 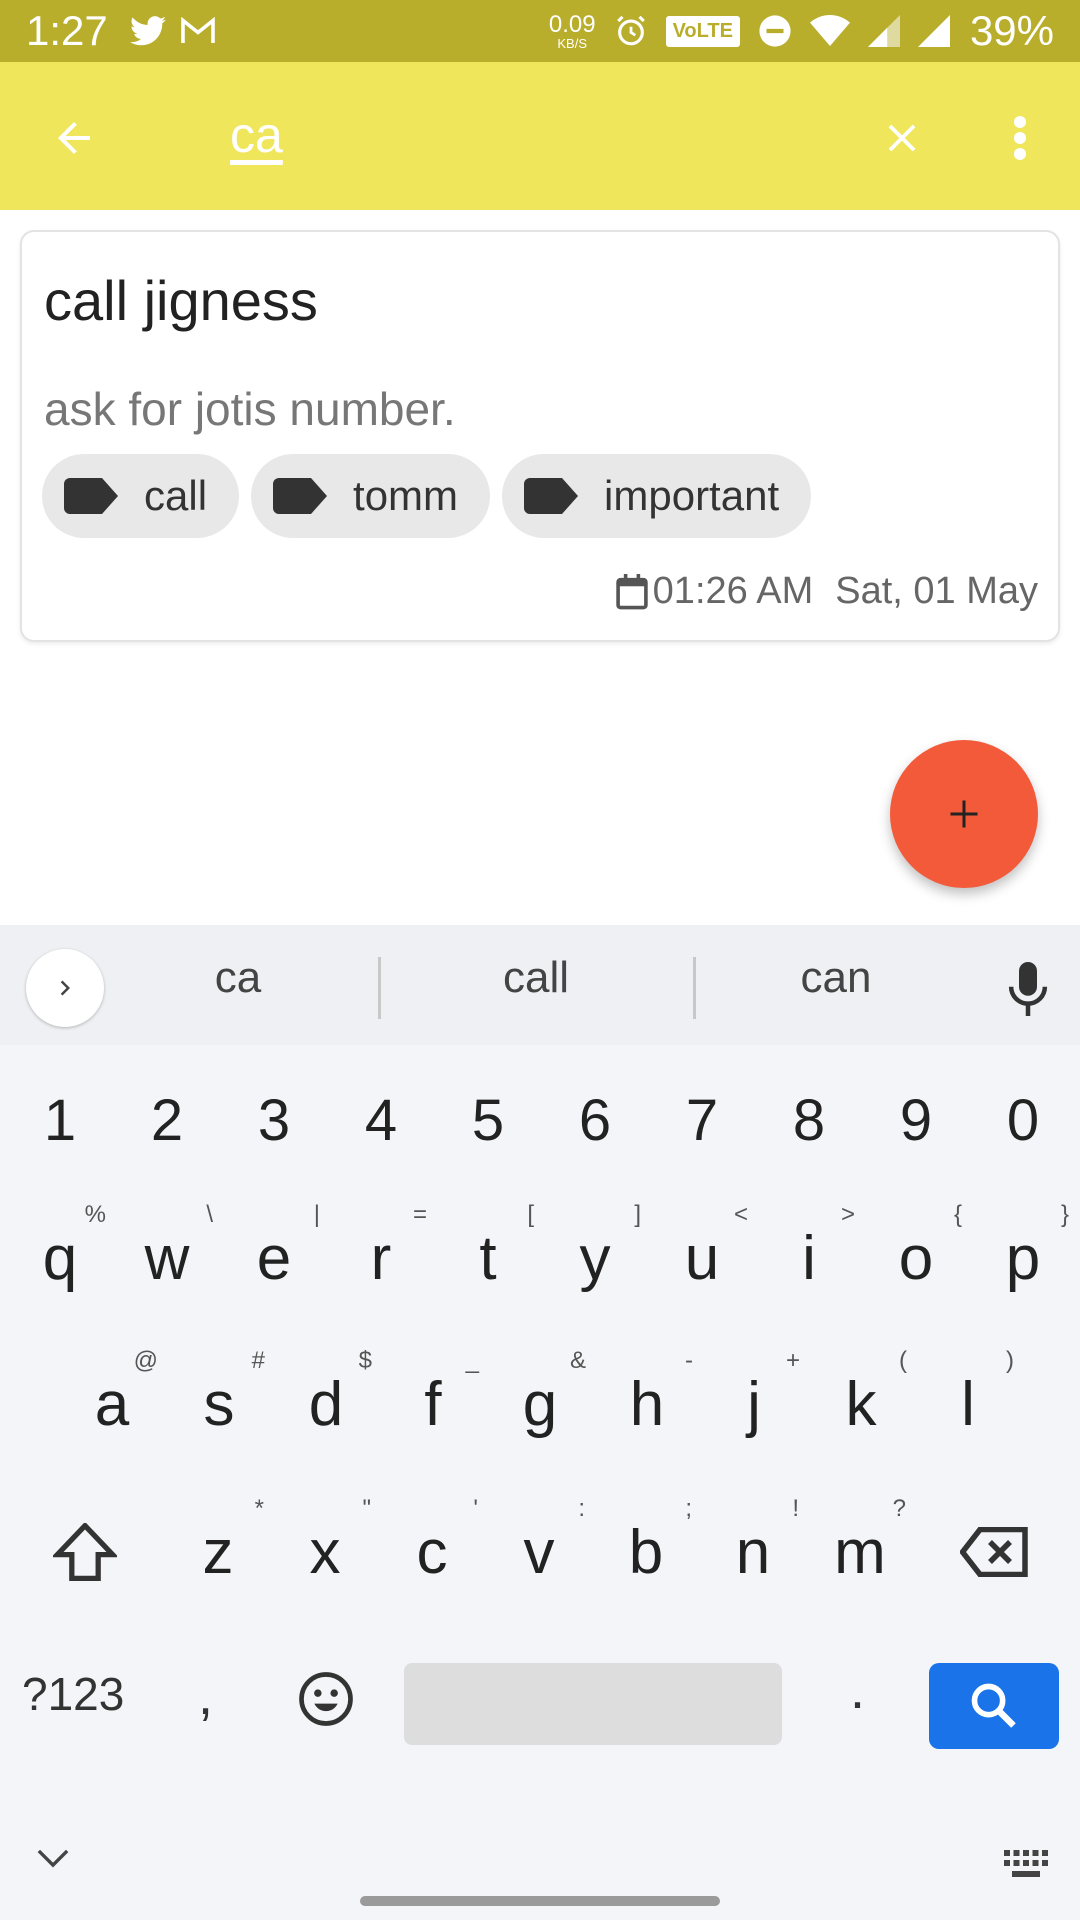 I want to click on key: y], so click(x=595, y=1258).